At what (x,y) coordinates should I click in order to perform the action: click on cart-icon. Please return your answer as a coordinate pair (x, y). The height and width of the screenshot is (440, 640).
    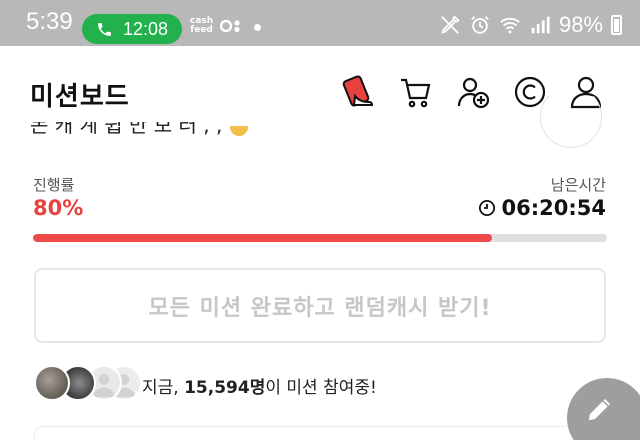
    Looking at the image, I should click on (416, 92).